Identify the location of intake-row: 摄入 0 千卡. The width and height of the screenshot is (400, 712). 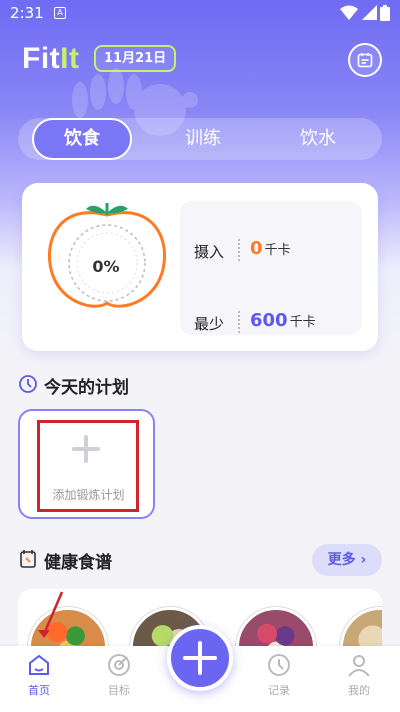
(271, 250).